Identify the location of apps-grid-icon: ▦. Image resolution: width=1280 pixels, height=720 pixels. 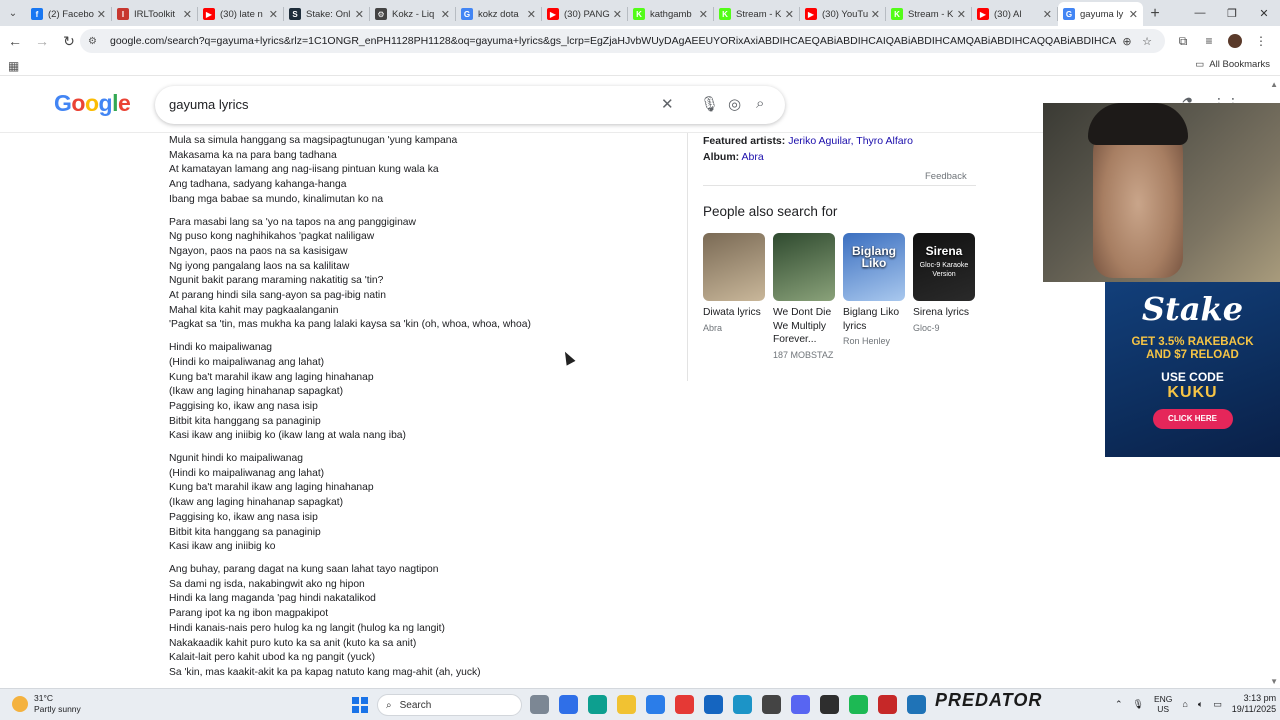
(13, 66).